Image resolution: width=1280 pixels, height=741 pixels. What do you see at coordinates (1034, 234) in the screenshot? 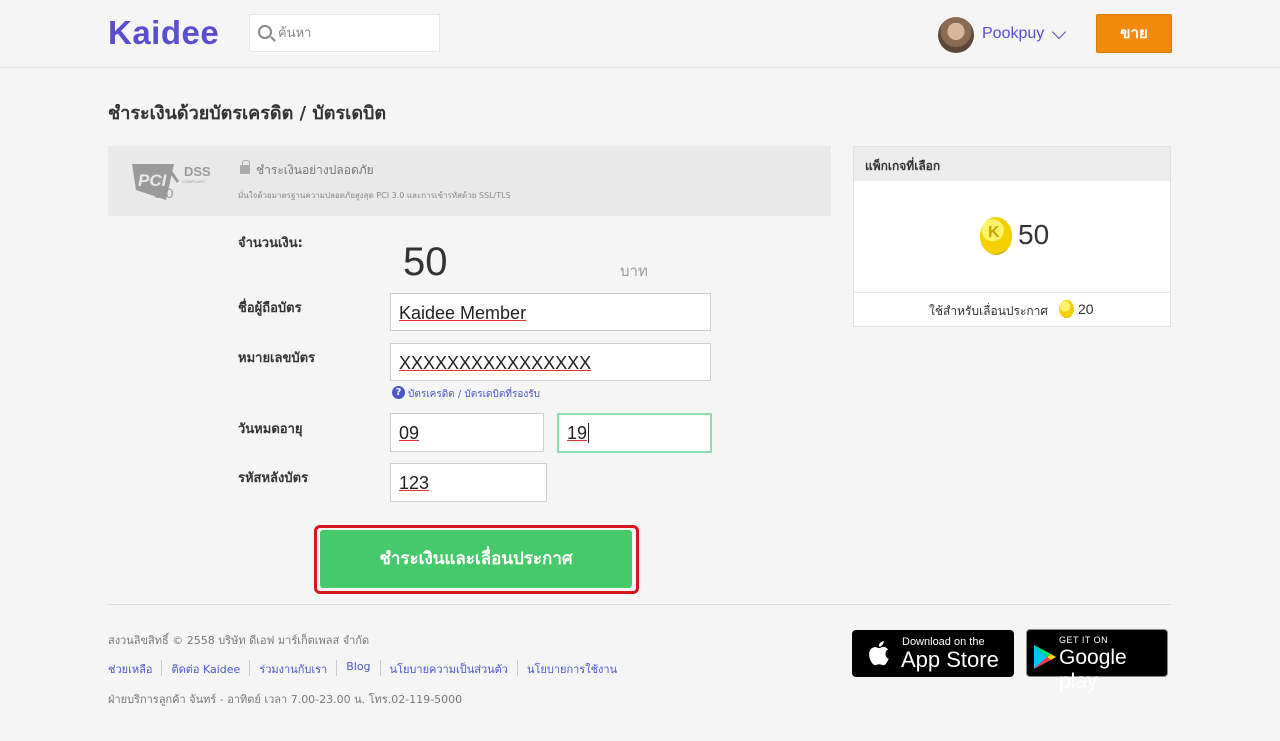
I see `package-coin-amount: 50` at bounding box center [1034, 234].